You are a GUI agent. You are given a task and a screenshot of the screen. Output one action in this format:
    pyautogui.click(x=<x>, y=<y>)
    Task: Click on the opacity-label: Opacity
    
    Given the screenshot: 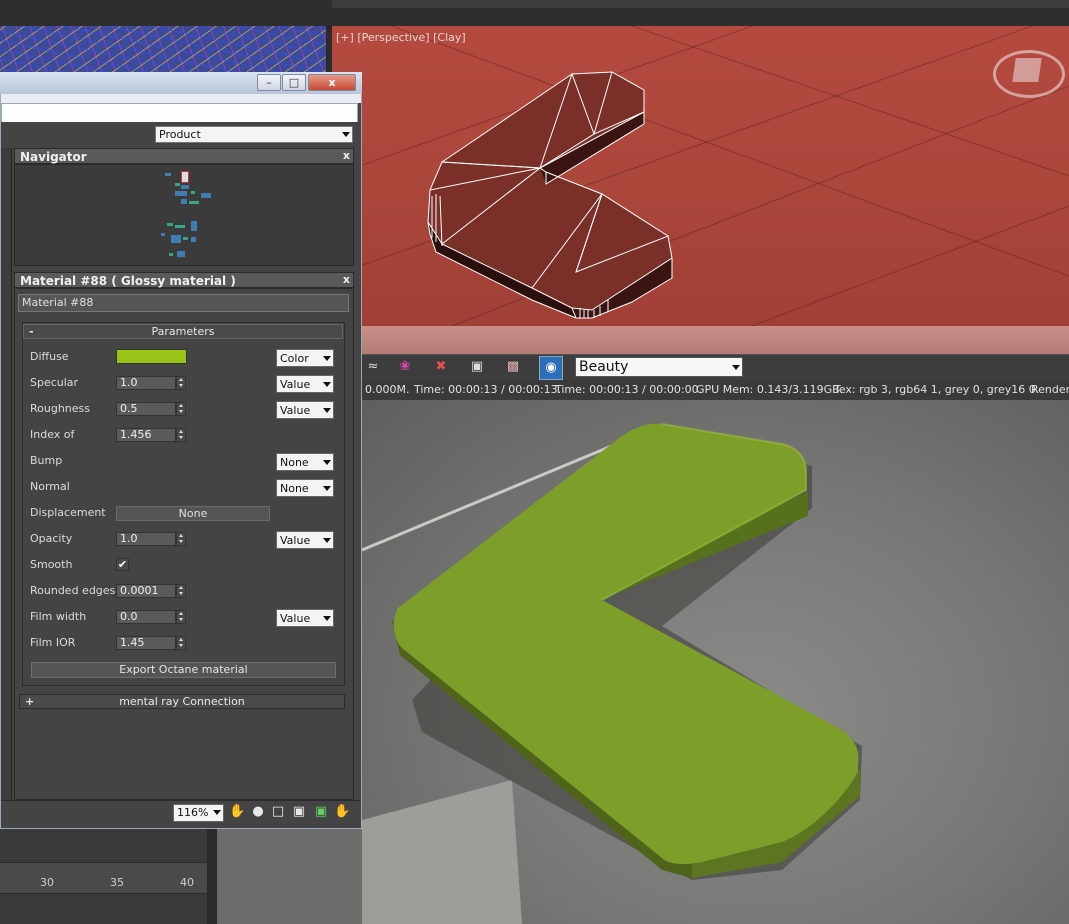 What is the action you would take?
    pyautogui.click(x=51, y=538)
    